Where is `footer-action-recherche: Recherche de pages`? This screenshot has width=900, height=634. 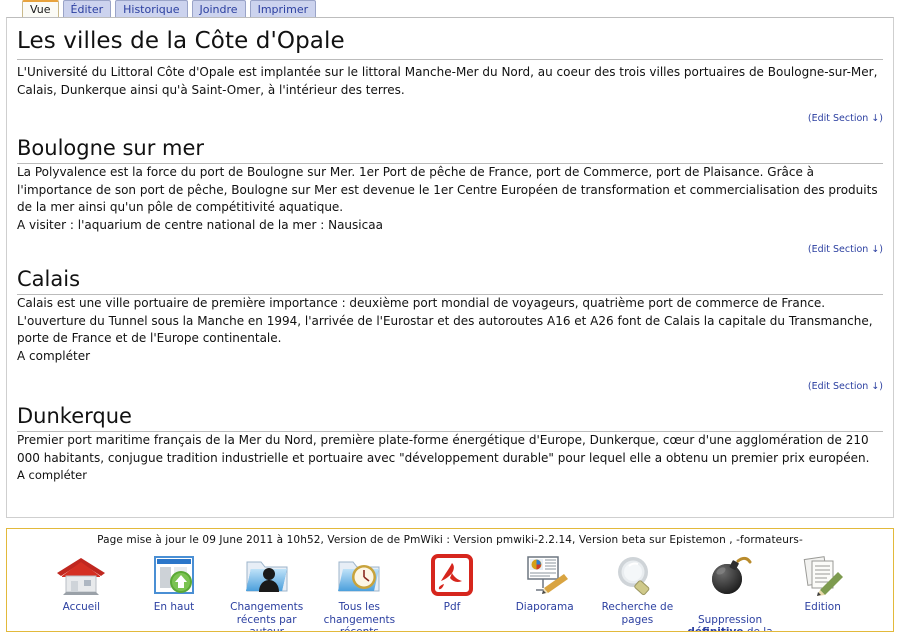 footer-action-recherche: Recherche de pages is located at coordinates (637, 589).